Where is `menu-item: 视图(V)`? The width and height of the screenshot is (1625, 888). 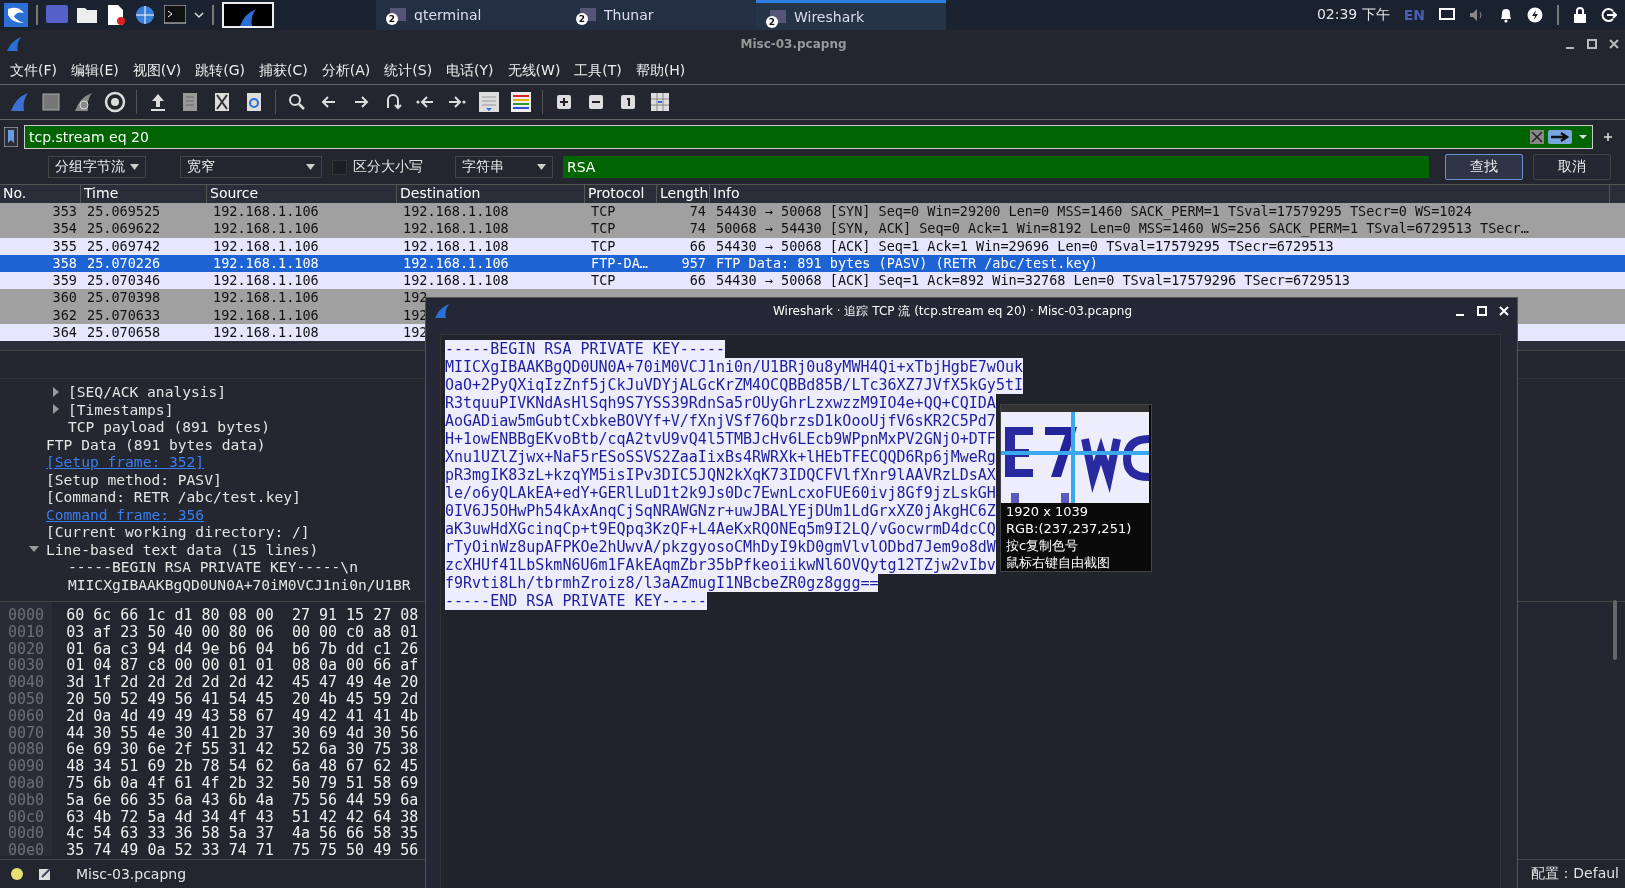
menu-item: 视图(V) is located at coordinates (157, 71).